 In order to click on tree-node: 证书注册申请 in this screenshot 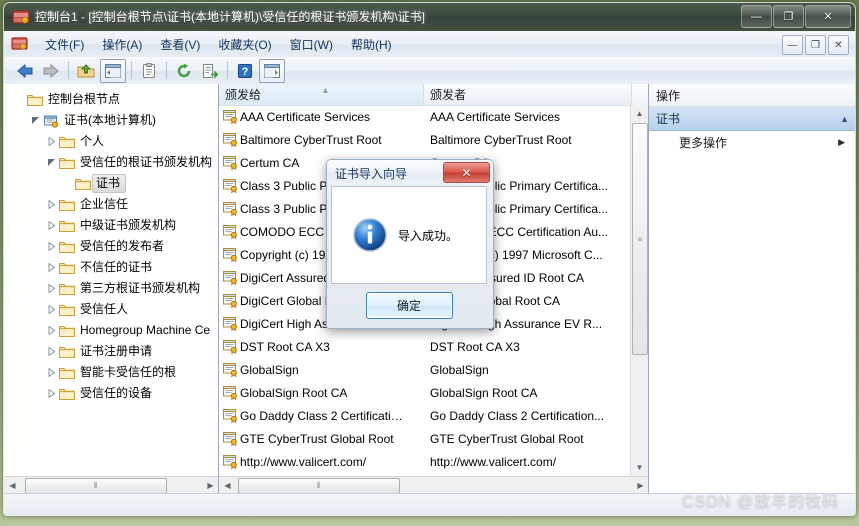, I will do `click(110, 351)`.